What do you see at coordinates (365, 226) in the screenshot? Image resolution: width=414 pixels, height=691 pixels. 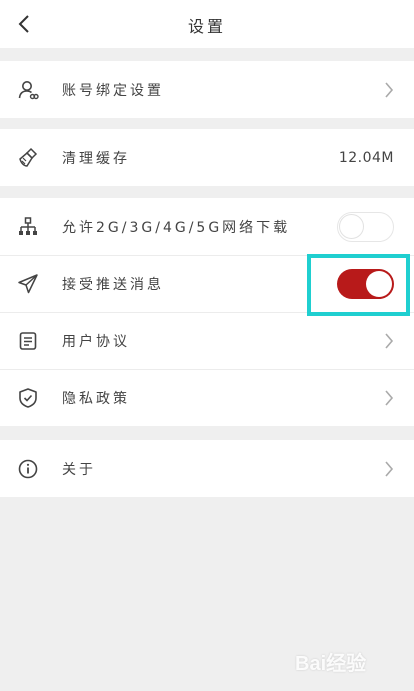 I see `network-download-toggle` at bounding box center [365, 226].